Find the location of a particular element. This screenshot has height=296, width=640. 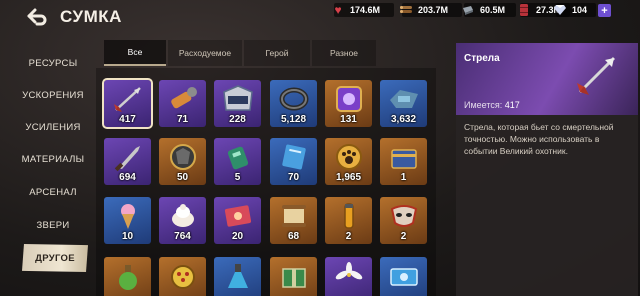

resource-diamond-value: 104 is located at coordinates (580, 10).